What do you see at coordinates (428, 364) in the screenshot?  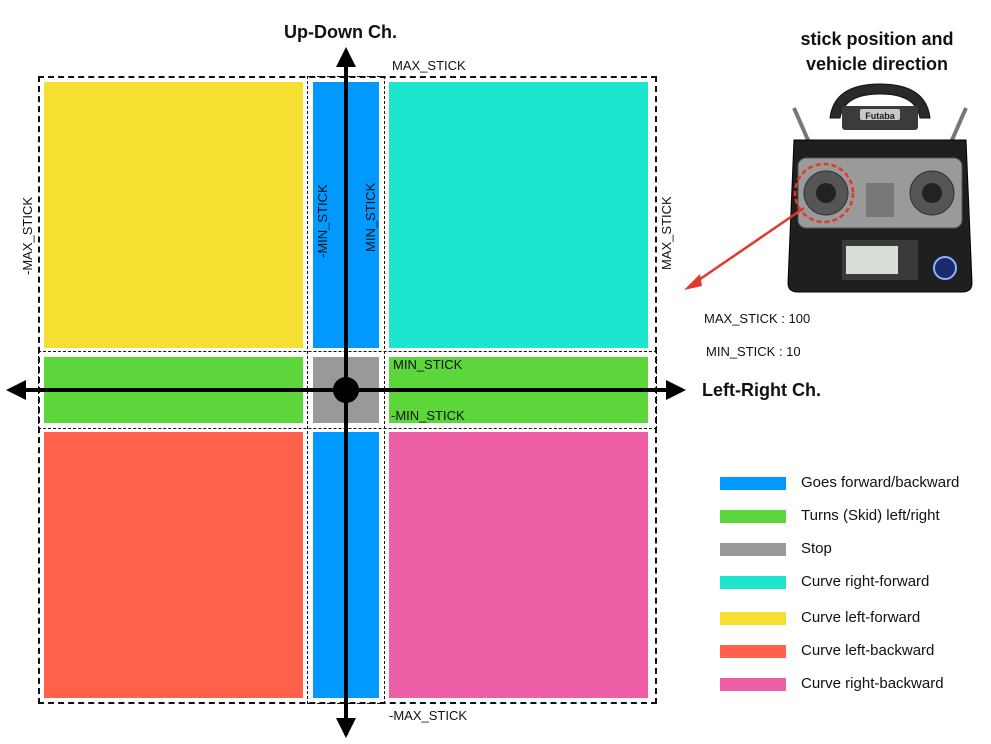 I see `horizontal-pos-min-stick-label: MIN_STICK` at bounding box center [428, 364].